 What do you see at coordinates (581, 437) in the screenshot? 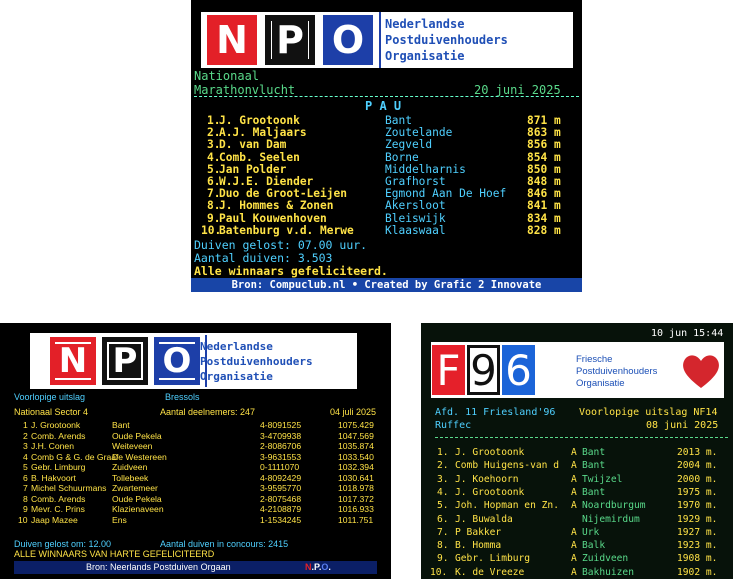
I see `header-separator` at bounding box center [581, 437].